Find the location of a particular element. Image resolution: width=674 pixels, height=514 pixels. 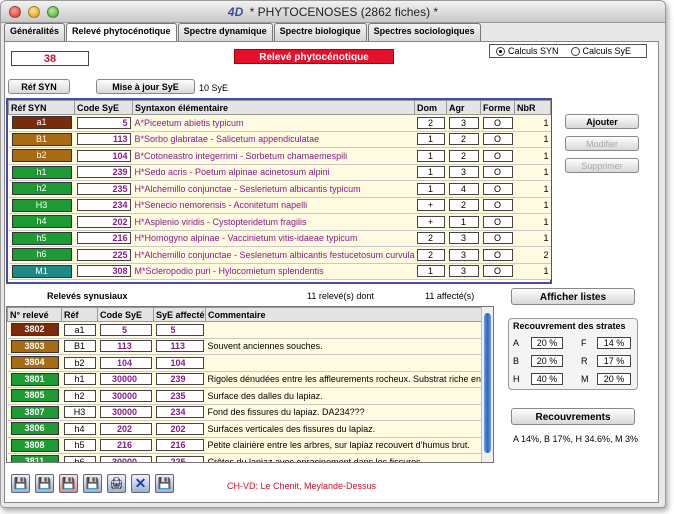

releve-ref: h1 is located at coordinates (79, 379).